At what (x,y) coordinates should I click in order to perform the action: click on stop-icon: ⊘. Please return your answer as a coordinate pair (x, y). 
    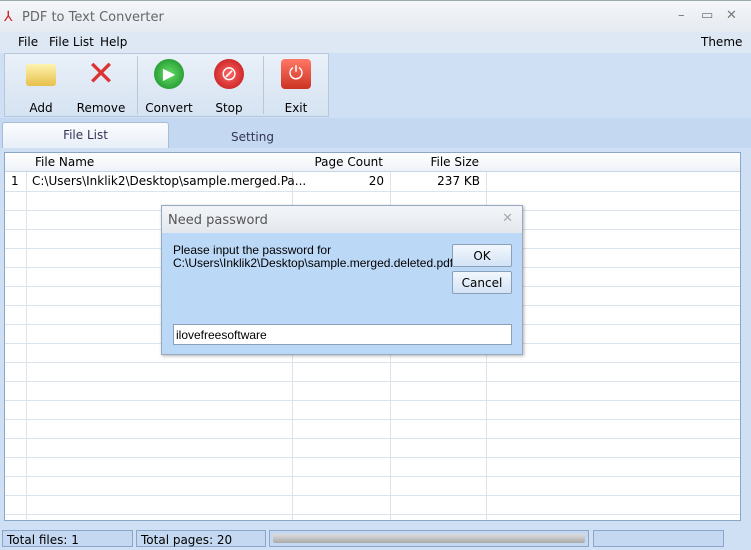
    Looking at the image, I should click on (229, 74).